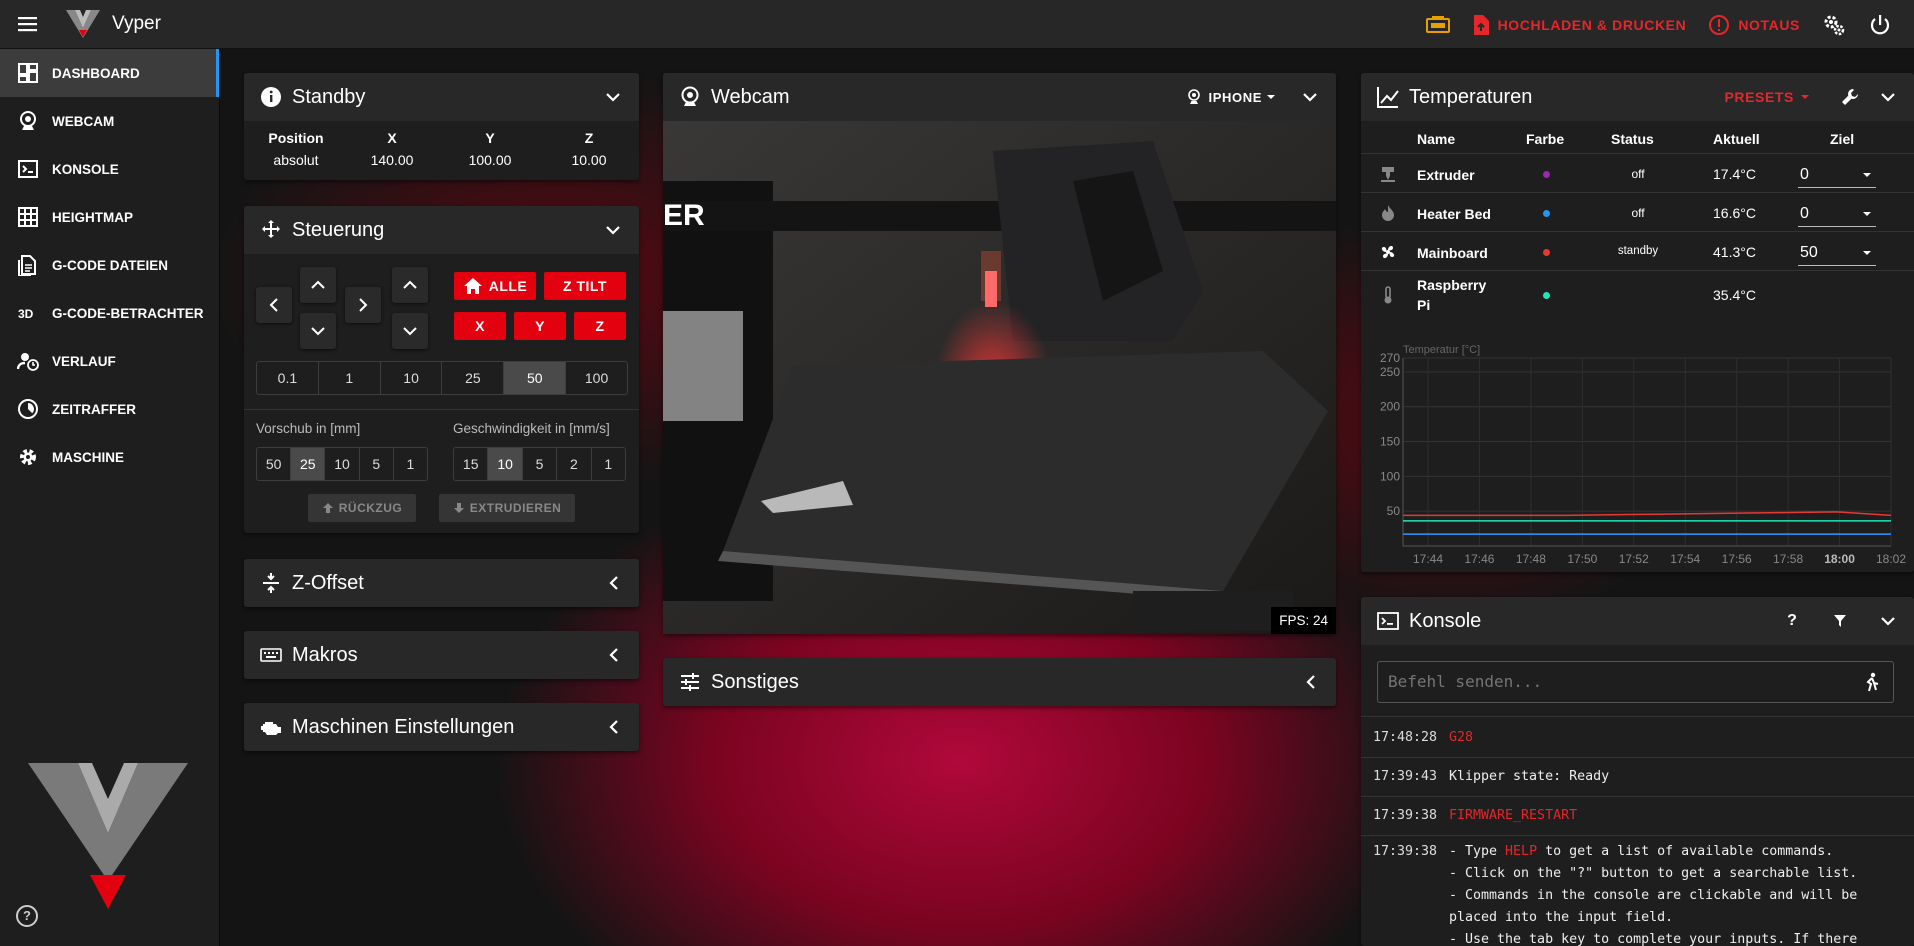 This screenshot has height=946, width=1914. Describe the element at coordinates (109, 265) in the screenshot. I see `sidebar-item-g-code-dateien: G-CODE DATEIEN` at that location.